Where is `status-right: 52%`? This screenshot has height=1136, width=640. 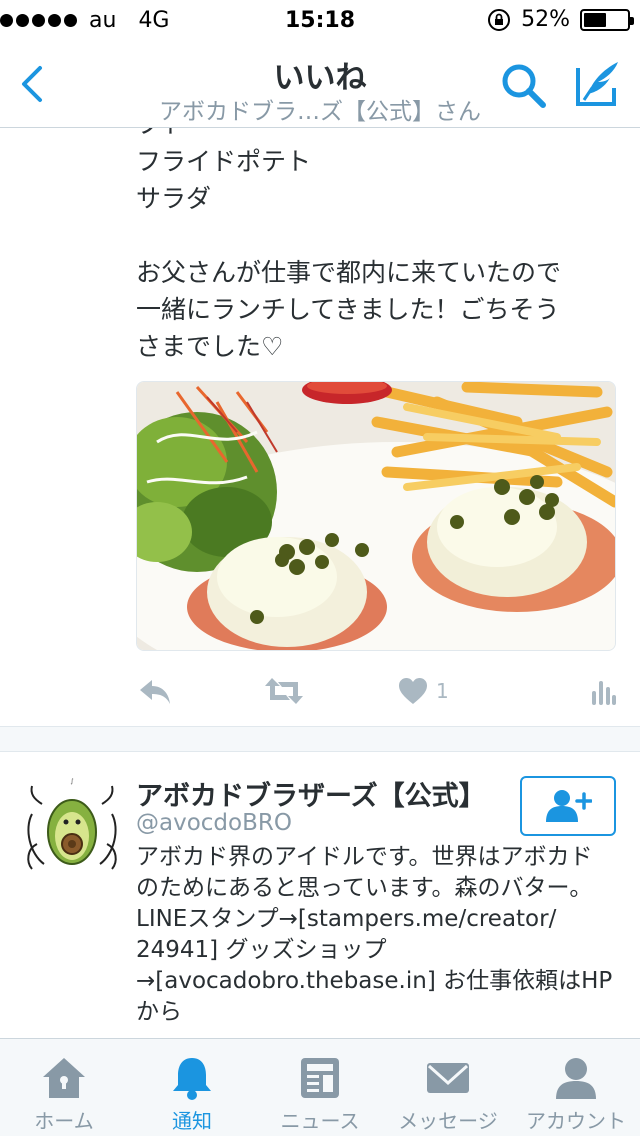 status-right: 52% is located at coordinates (560, 19).